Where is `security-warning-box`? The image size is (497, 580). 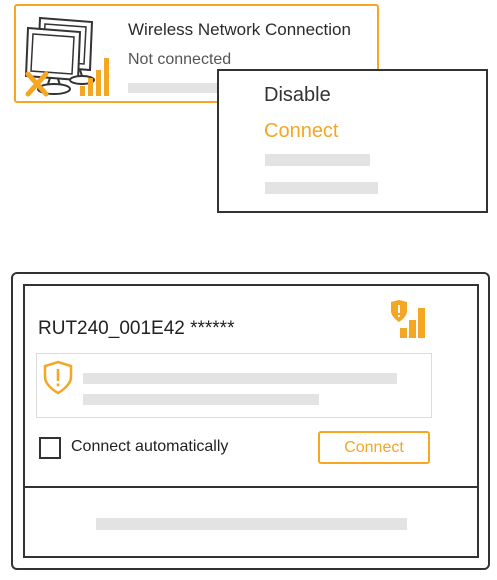
security-warning-box is located at coordinates (234, 385).